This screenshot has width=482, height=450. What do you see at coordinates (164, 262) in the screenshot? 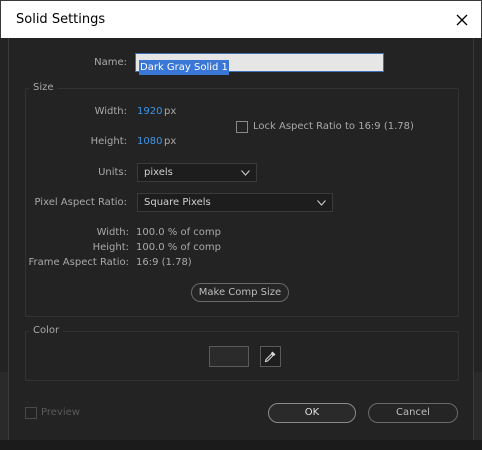
I see `frame-aspect-value: 16:9 (1.78)` at bounding box center [164, 262].